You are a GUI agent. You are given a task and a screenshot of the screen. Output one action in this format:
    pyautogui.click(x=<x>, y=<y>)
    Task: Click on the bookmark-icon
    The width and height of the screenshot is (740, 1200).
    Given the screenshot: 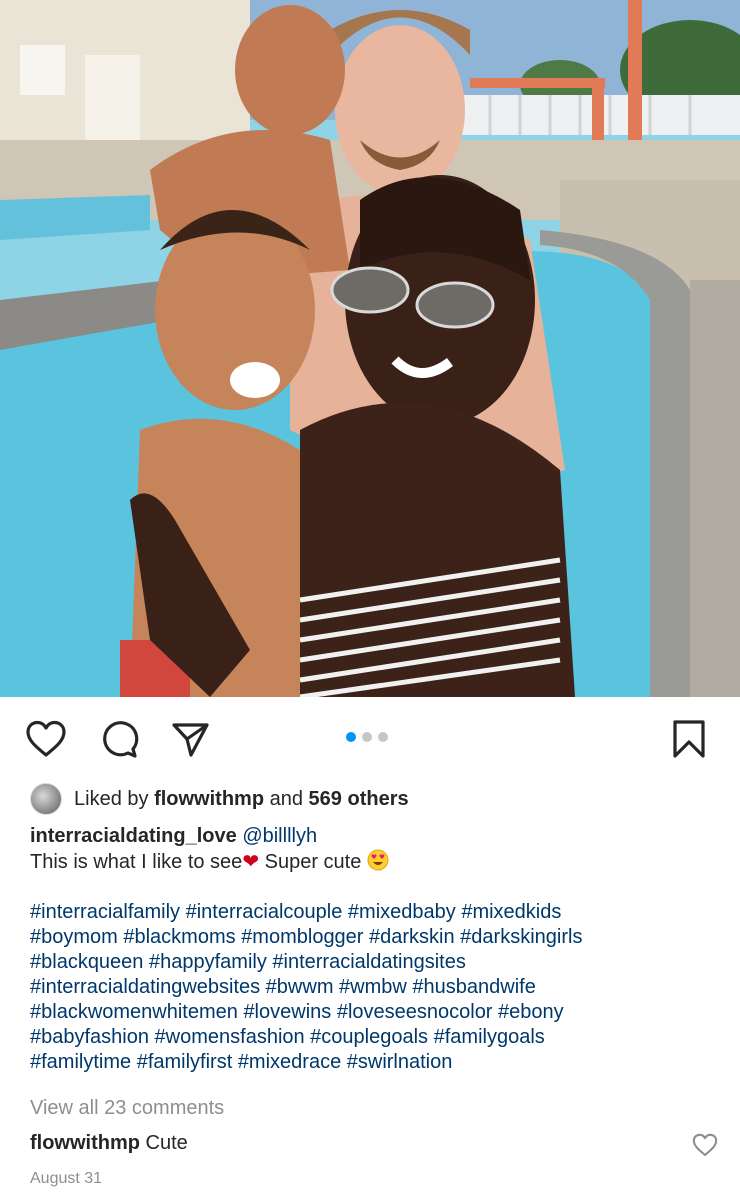 What is the action you would take?
    pyautogui.click(x=689, y=739)
    